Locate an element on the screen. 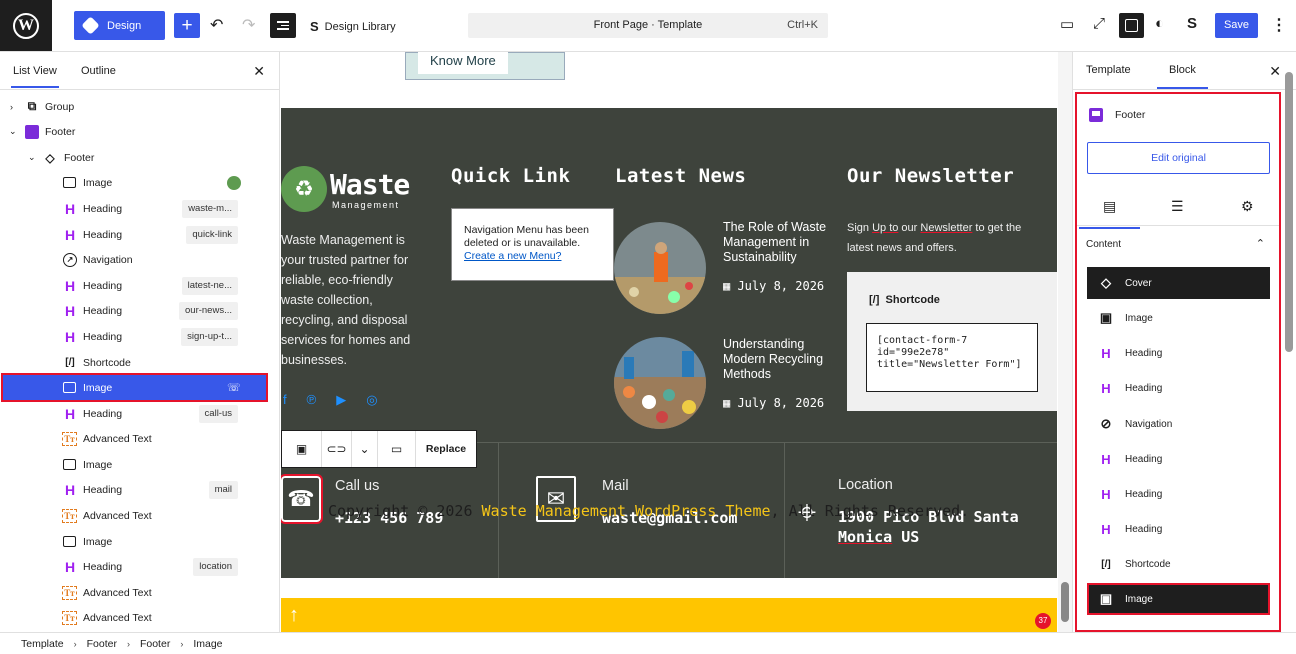 The width and height of the screenshot is (1296, 654). chevron-right-icon: › is located at coordinates (11, 107).